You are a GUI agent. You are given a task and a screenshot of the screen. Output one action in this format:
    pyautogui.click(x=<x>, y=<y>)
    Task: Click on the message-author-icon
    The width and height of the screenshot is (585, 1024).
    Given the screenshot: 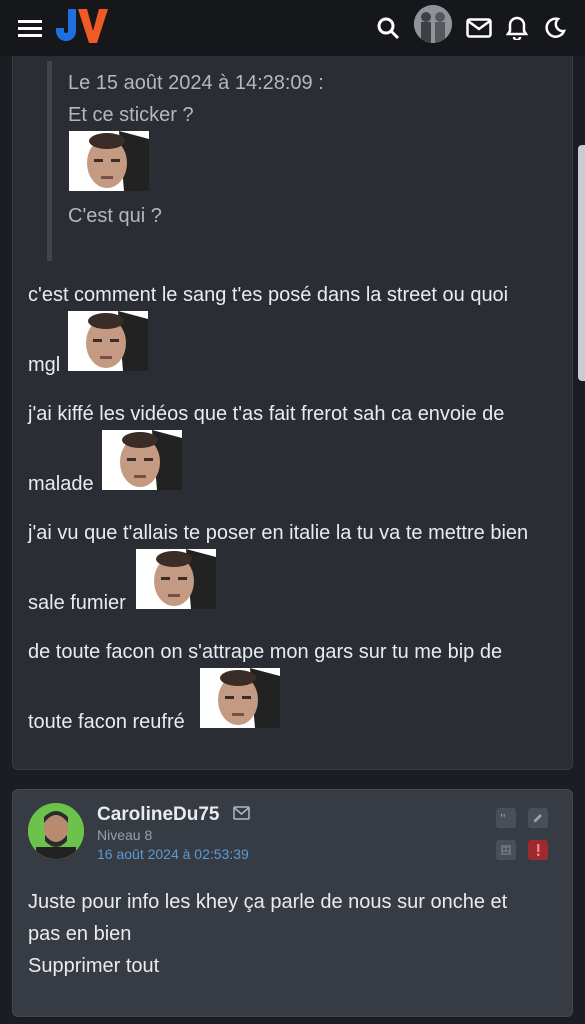 What is the action you would take?
    pyautogui.click(x=241, y=815)
    